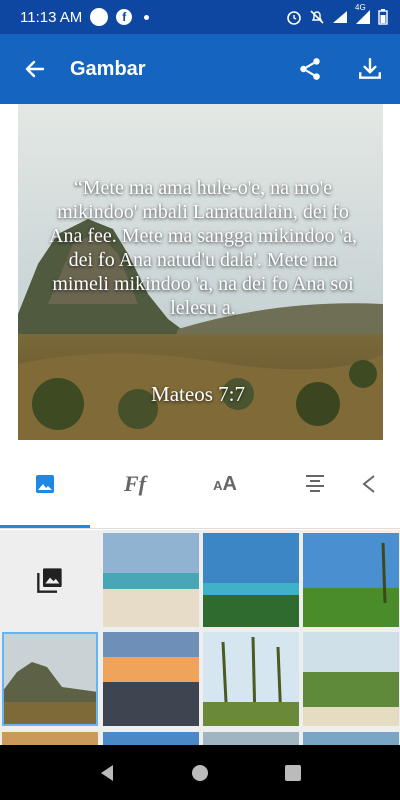  Describe the element at coordinates (360, 7) in the screenshot. I see `network-type-label: 4G` at that location.